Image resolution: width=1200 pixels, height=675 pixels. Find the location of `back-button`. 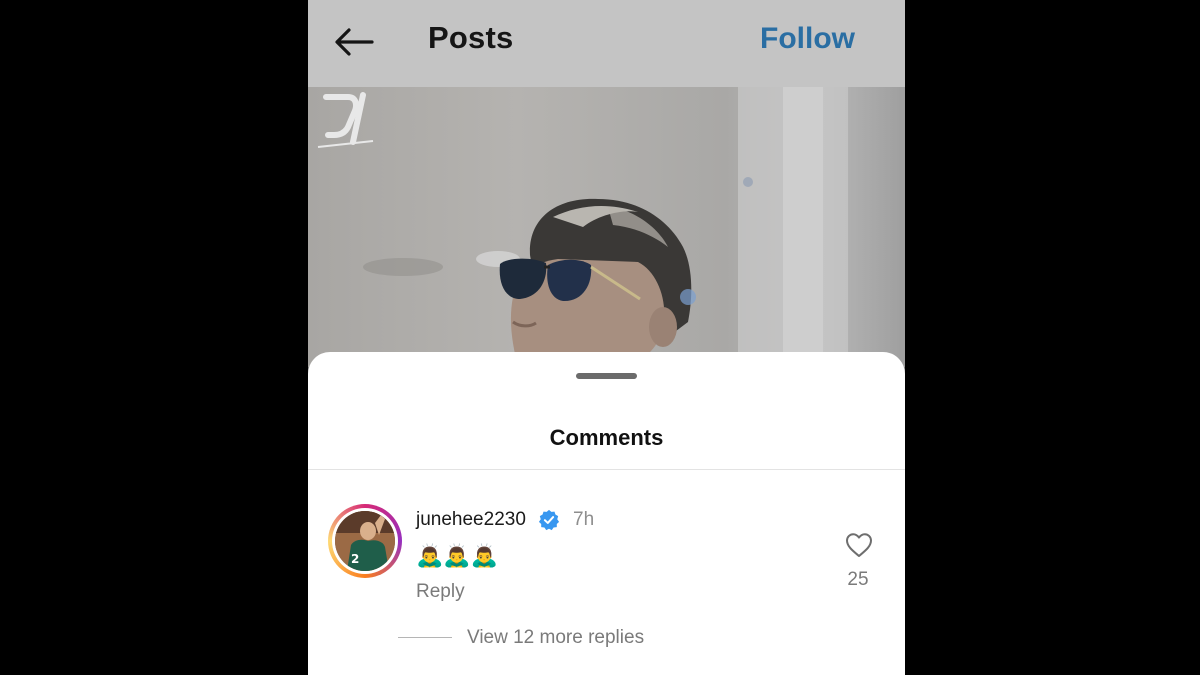

back-button is located at coordinates (354, 42).